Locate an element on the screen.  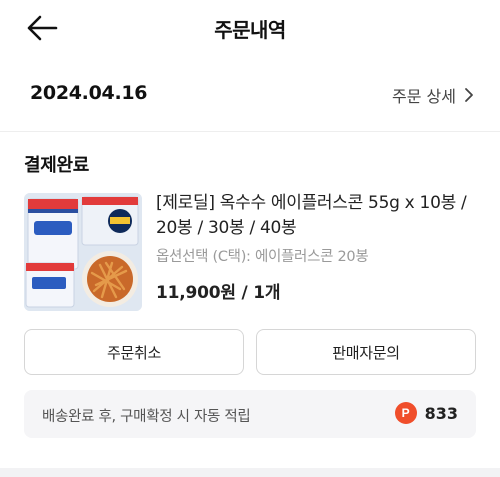
product-thumbnail is located at coordinates (83, 252).